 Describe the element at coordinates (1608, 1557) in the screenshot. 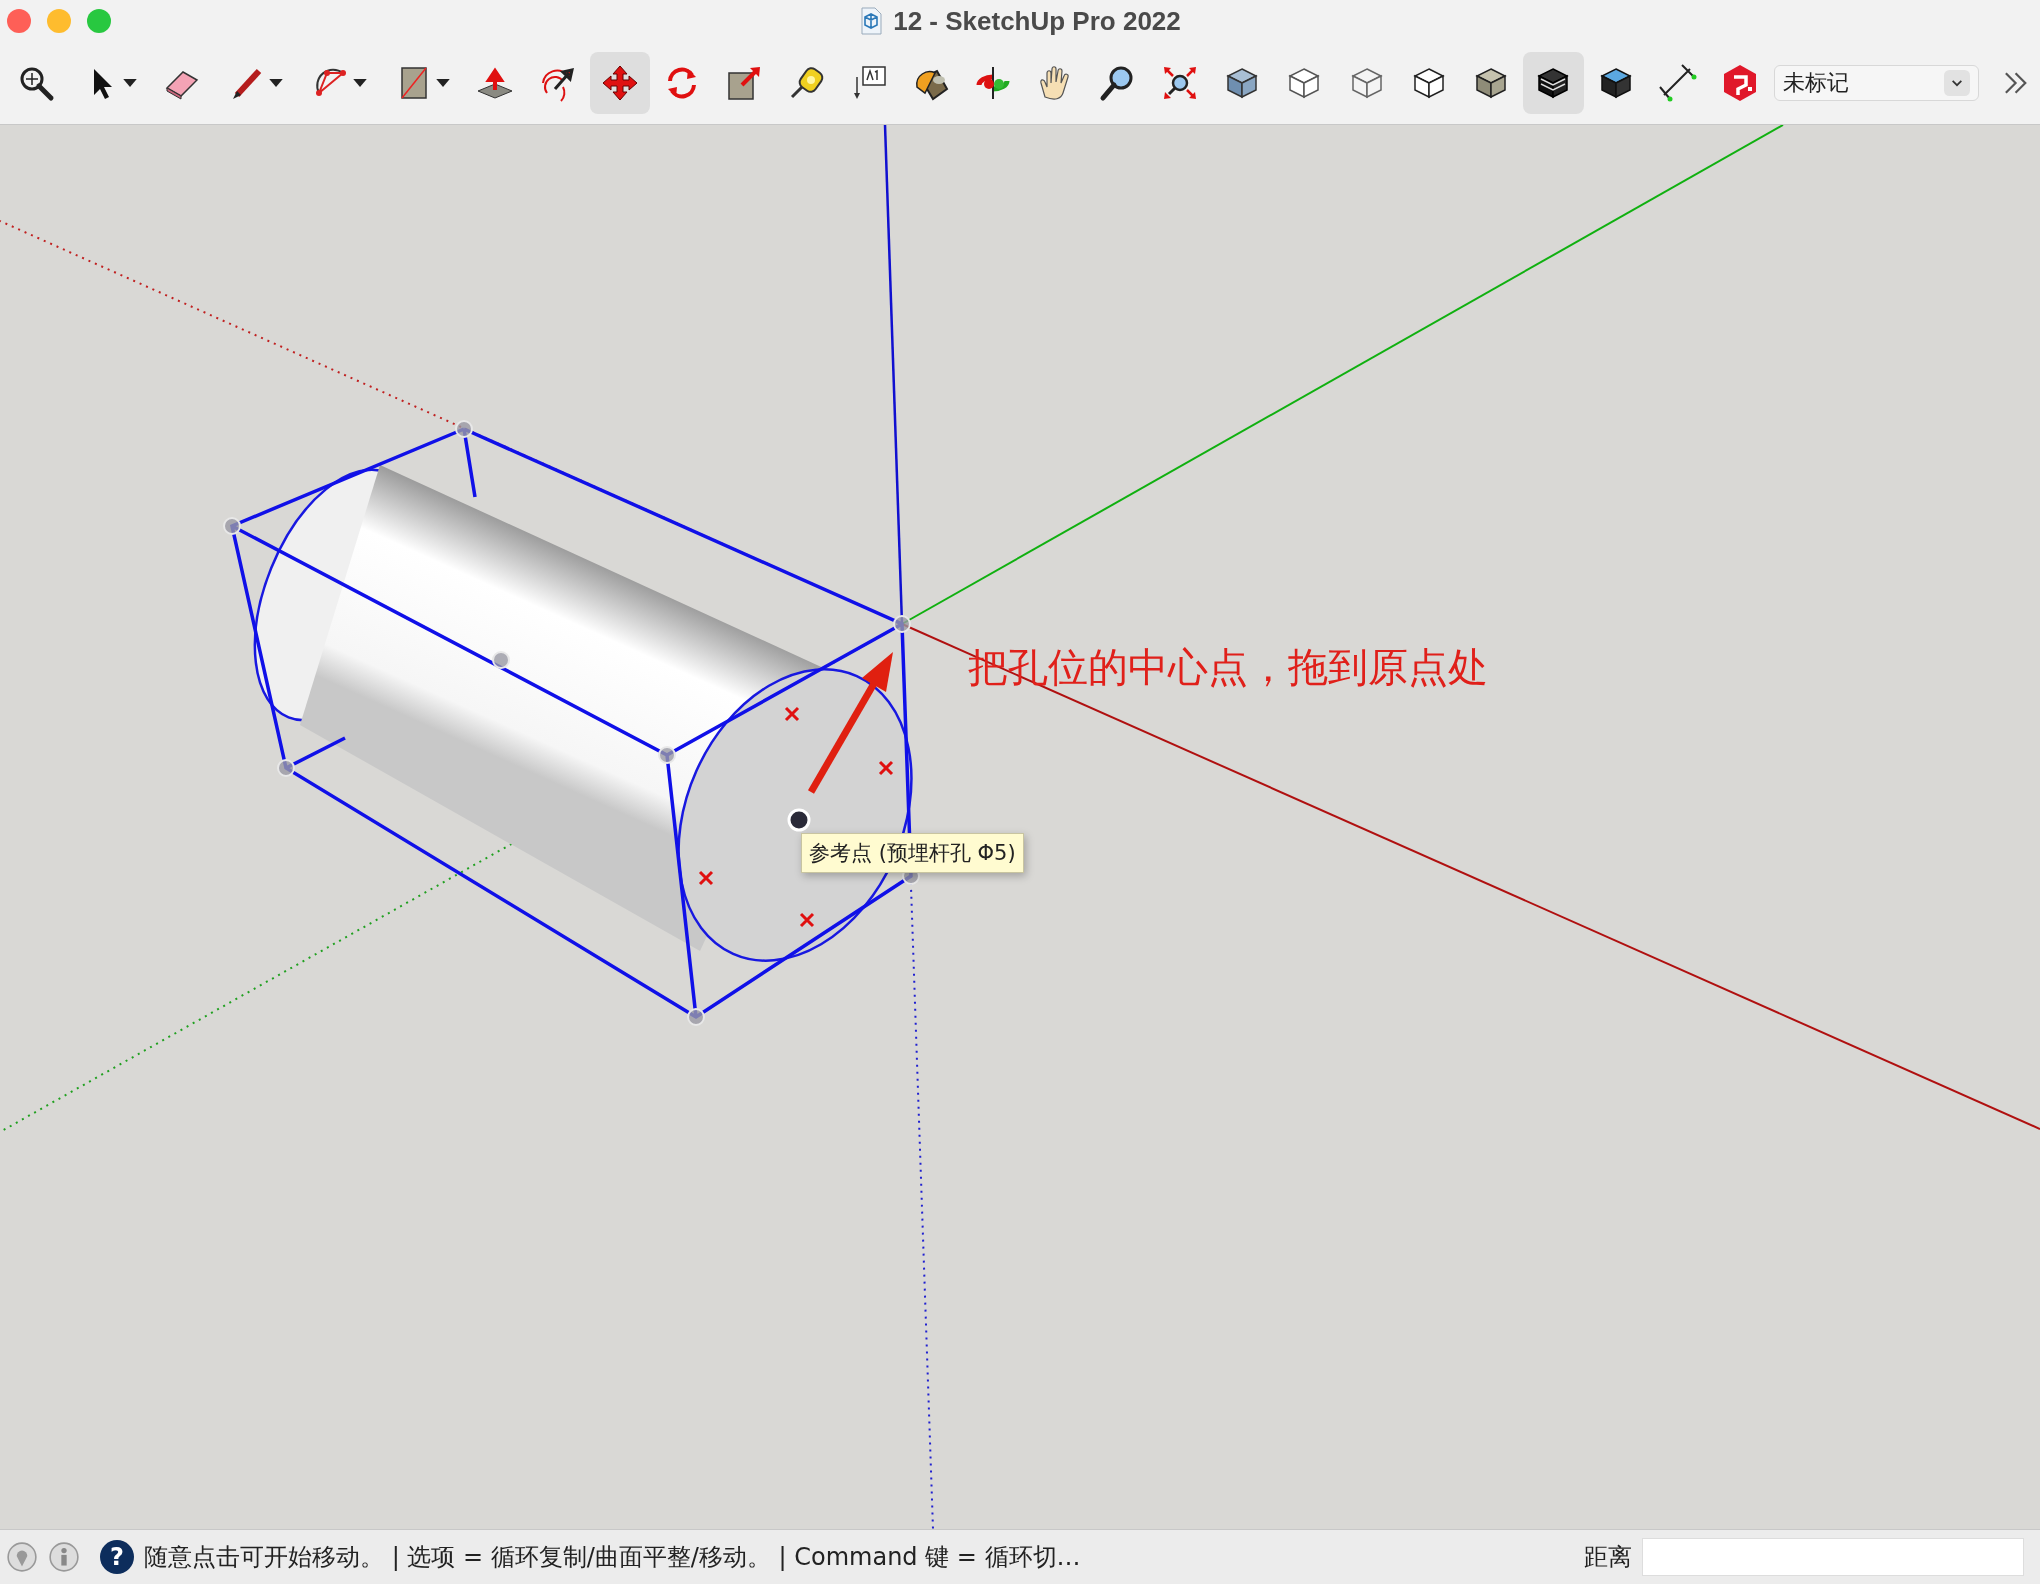

I see `measurement-label: 距离` at that location.